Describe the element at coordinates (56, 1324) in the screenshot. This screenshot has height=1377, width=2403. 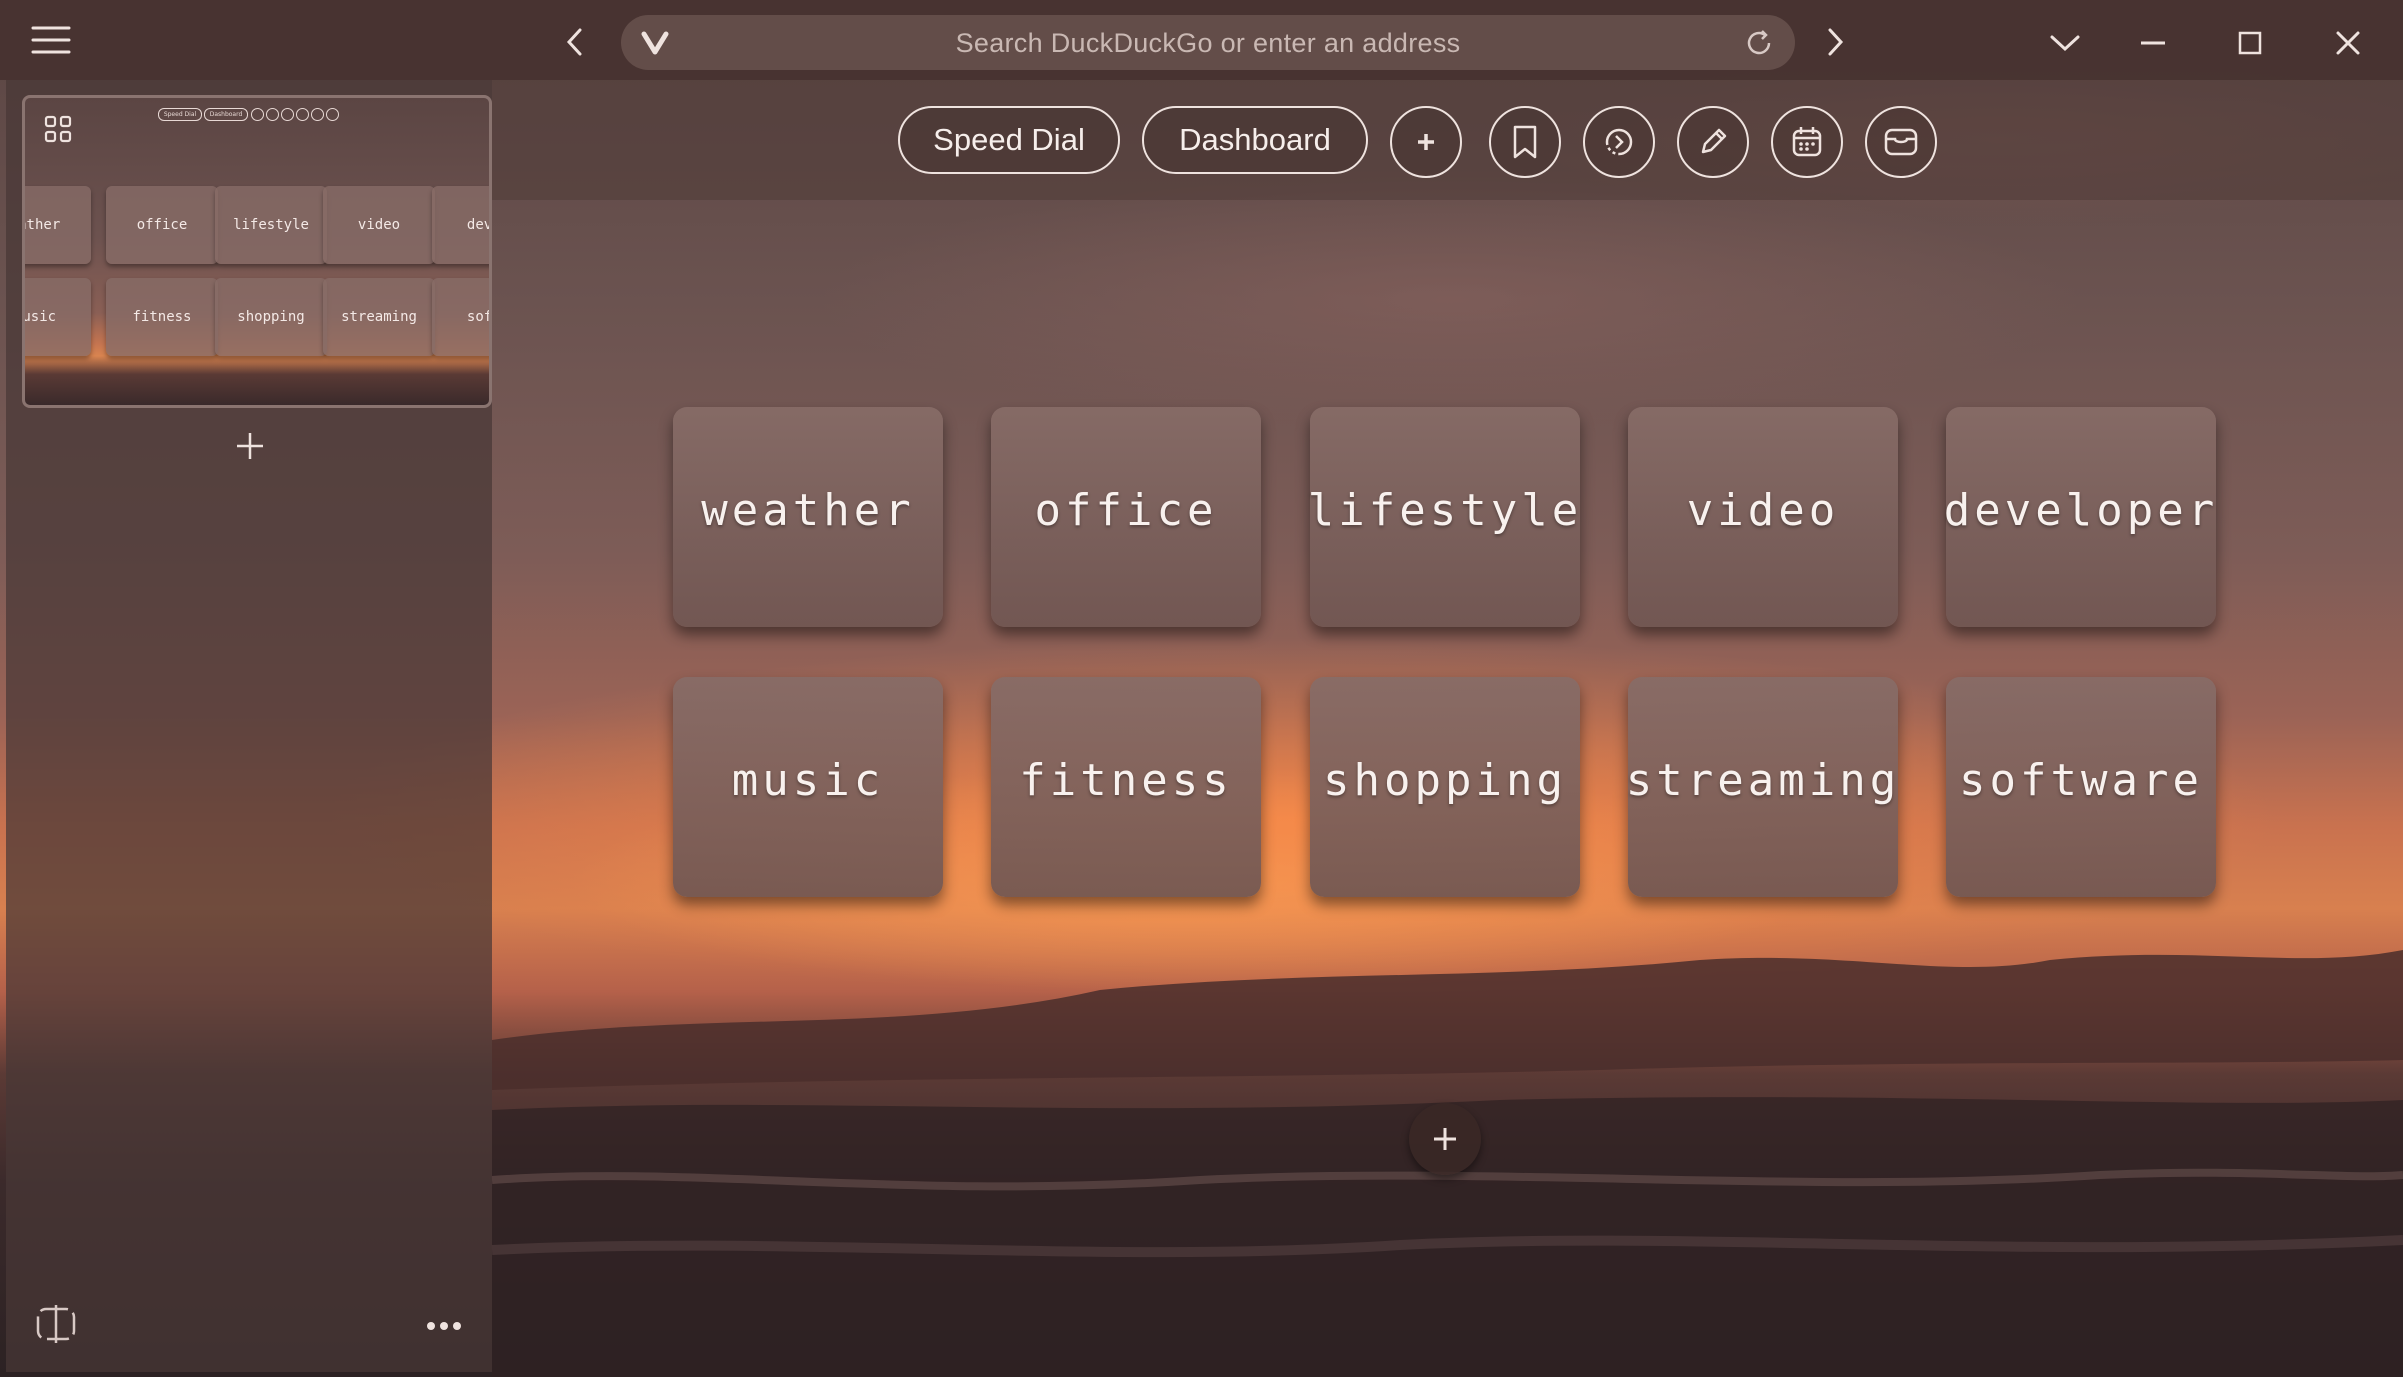
I see `panel-toggle-icon` at that location.